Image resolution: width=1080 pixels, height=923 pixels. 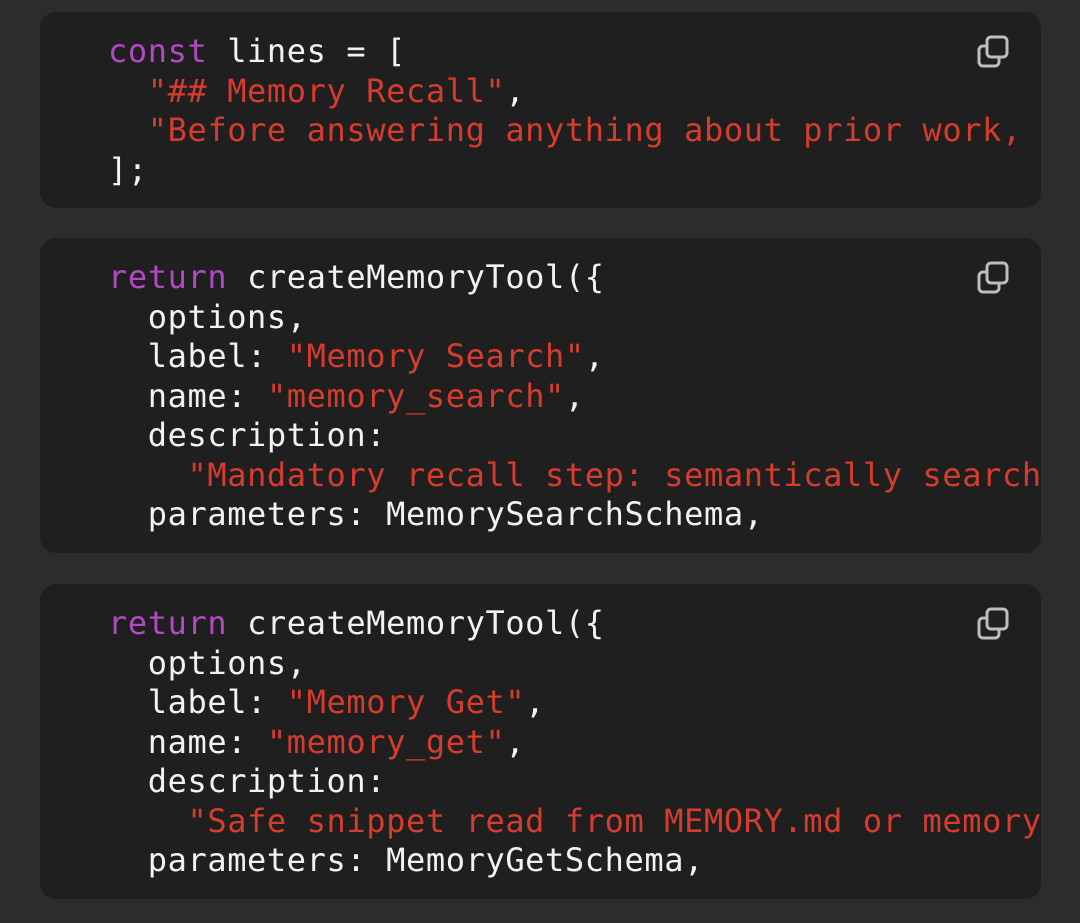 I want to click on code-line: parameters: MemorySearchSchema,, so click(x=574, y=515).